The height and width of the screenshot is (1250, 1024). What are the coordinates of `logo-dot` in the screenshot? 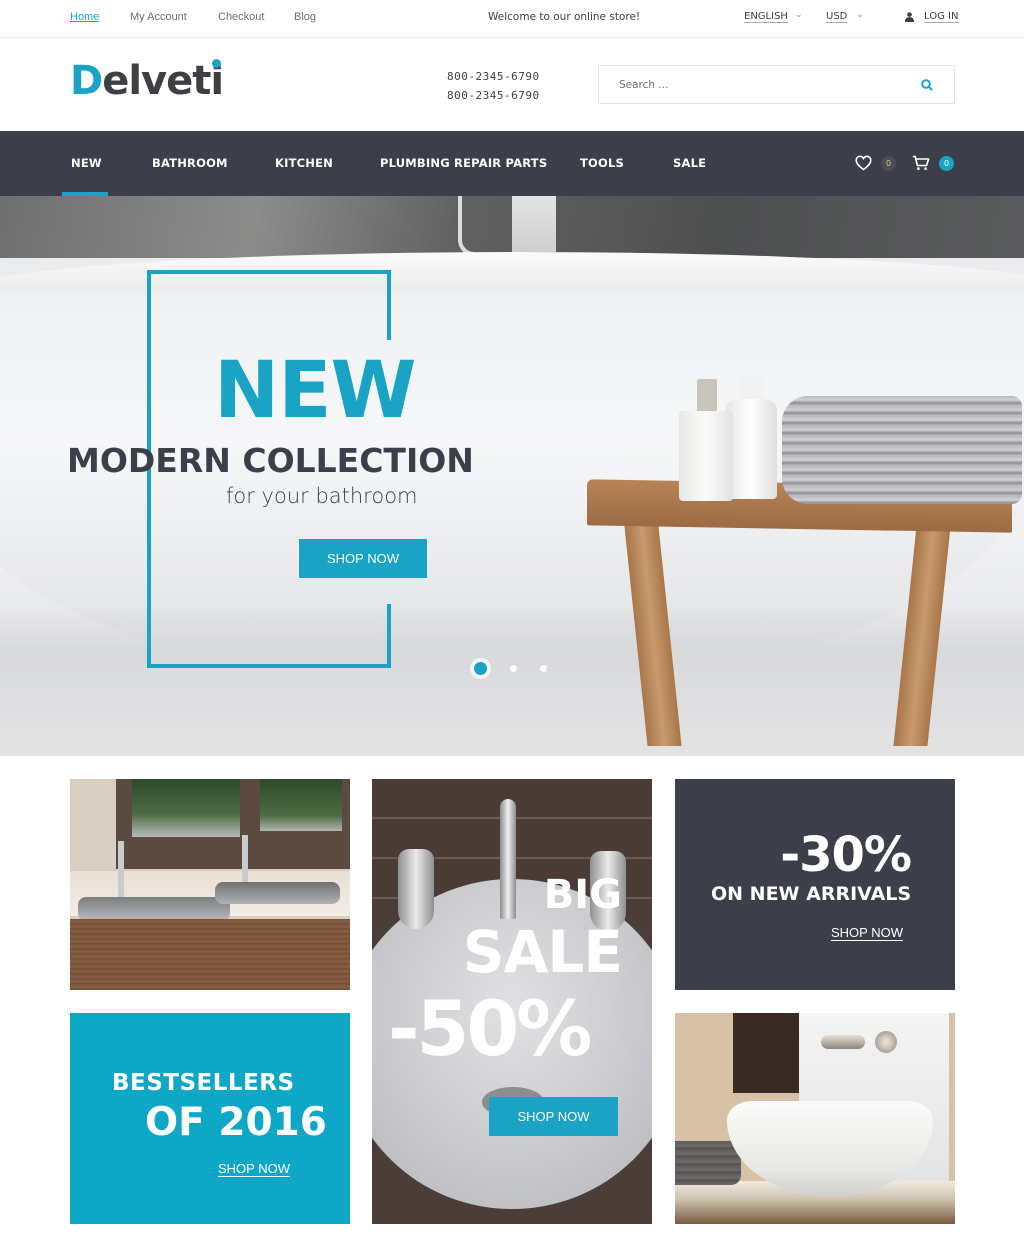 It's located at (217, 63).